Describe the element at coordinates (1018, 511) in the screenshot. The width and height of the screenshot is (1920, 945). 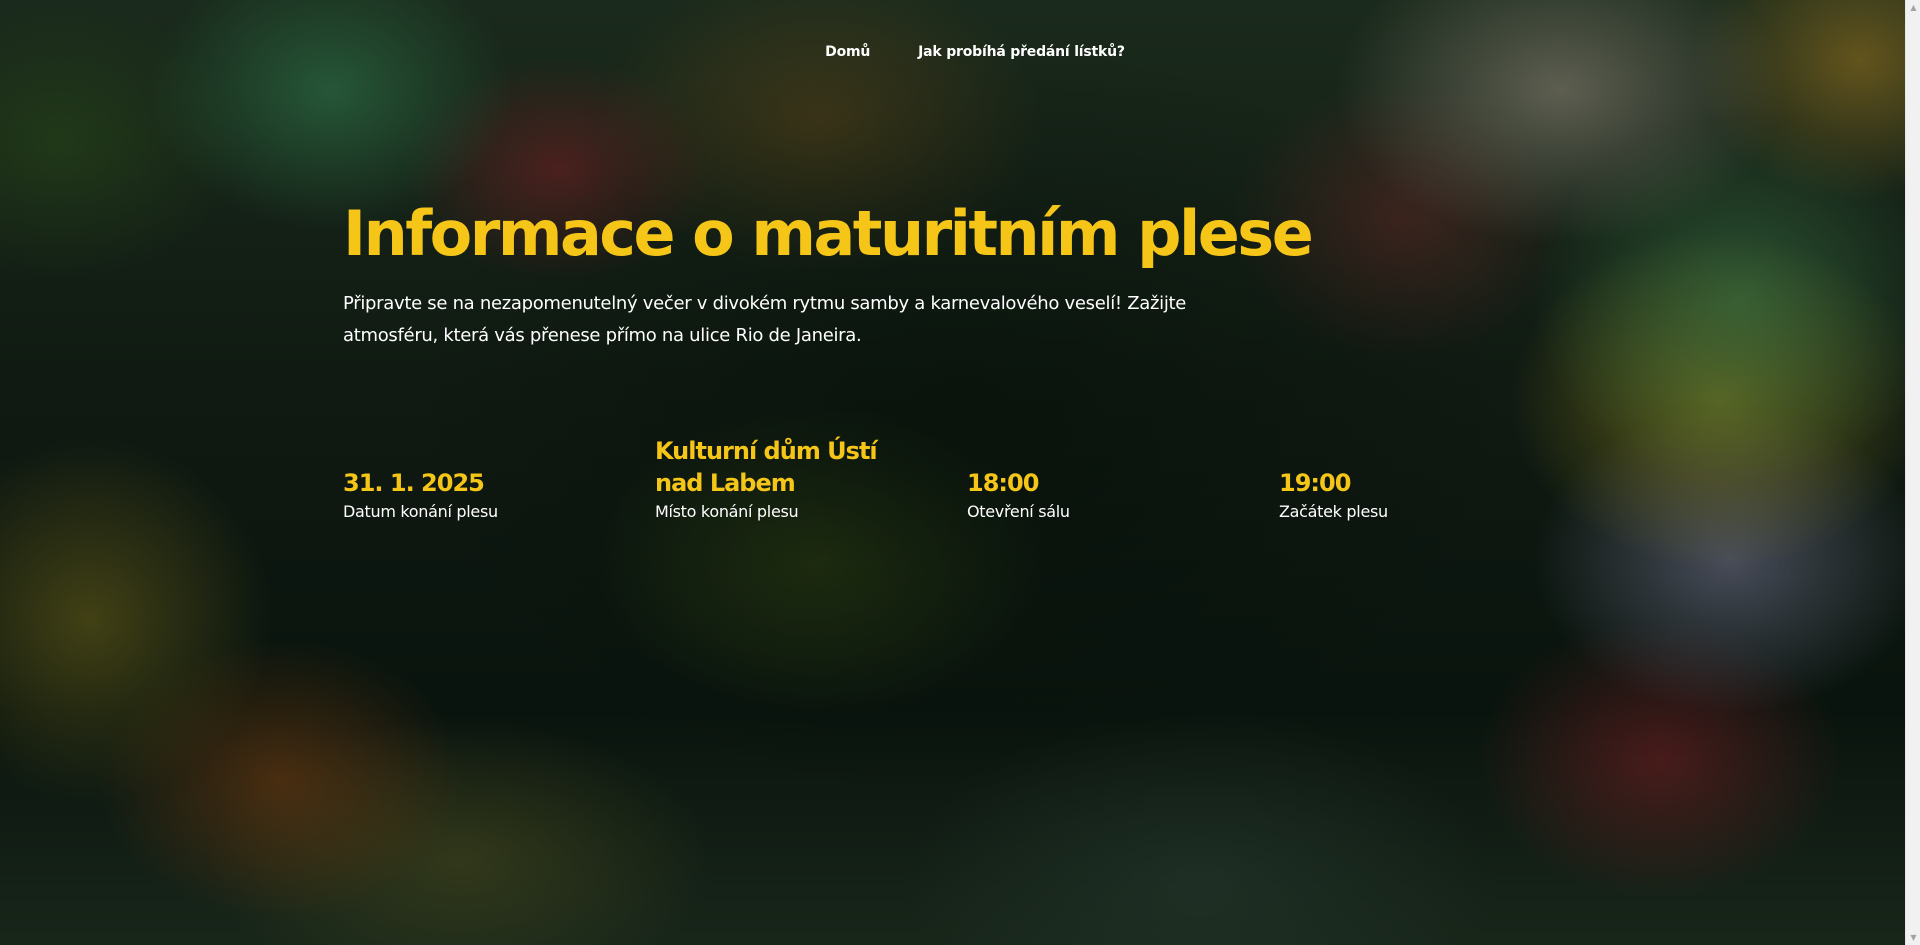
I see `fact-doors-open-label: Otevření sálu` at that location.